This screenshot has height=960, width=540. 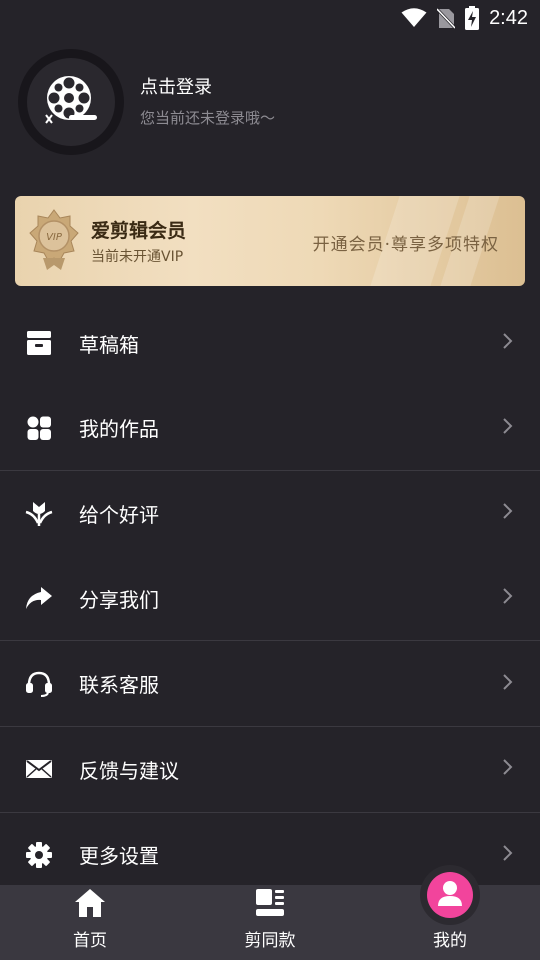 I want to click on share-arrow-icon, so click(x=39, y=598).